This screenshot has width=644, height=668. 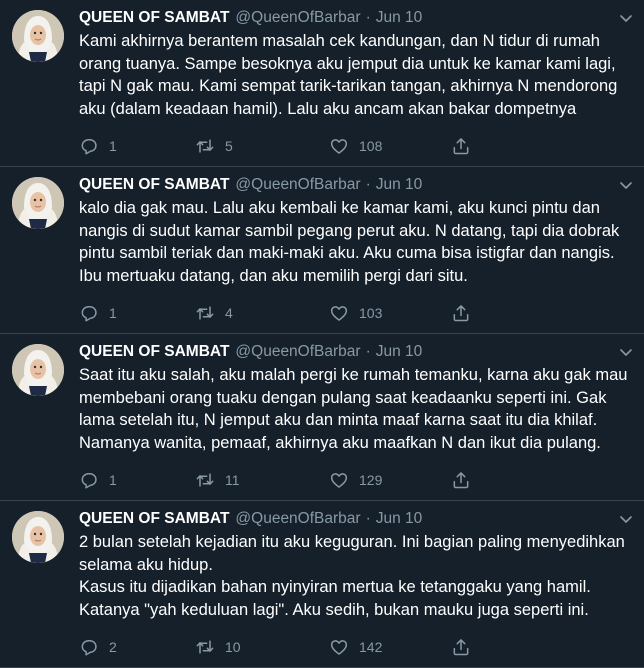 I want to click on like-count: 108, so click(x=371, y=146).